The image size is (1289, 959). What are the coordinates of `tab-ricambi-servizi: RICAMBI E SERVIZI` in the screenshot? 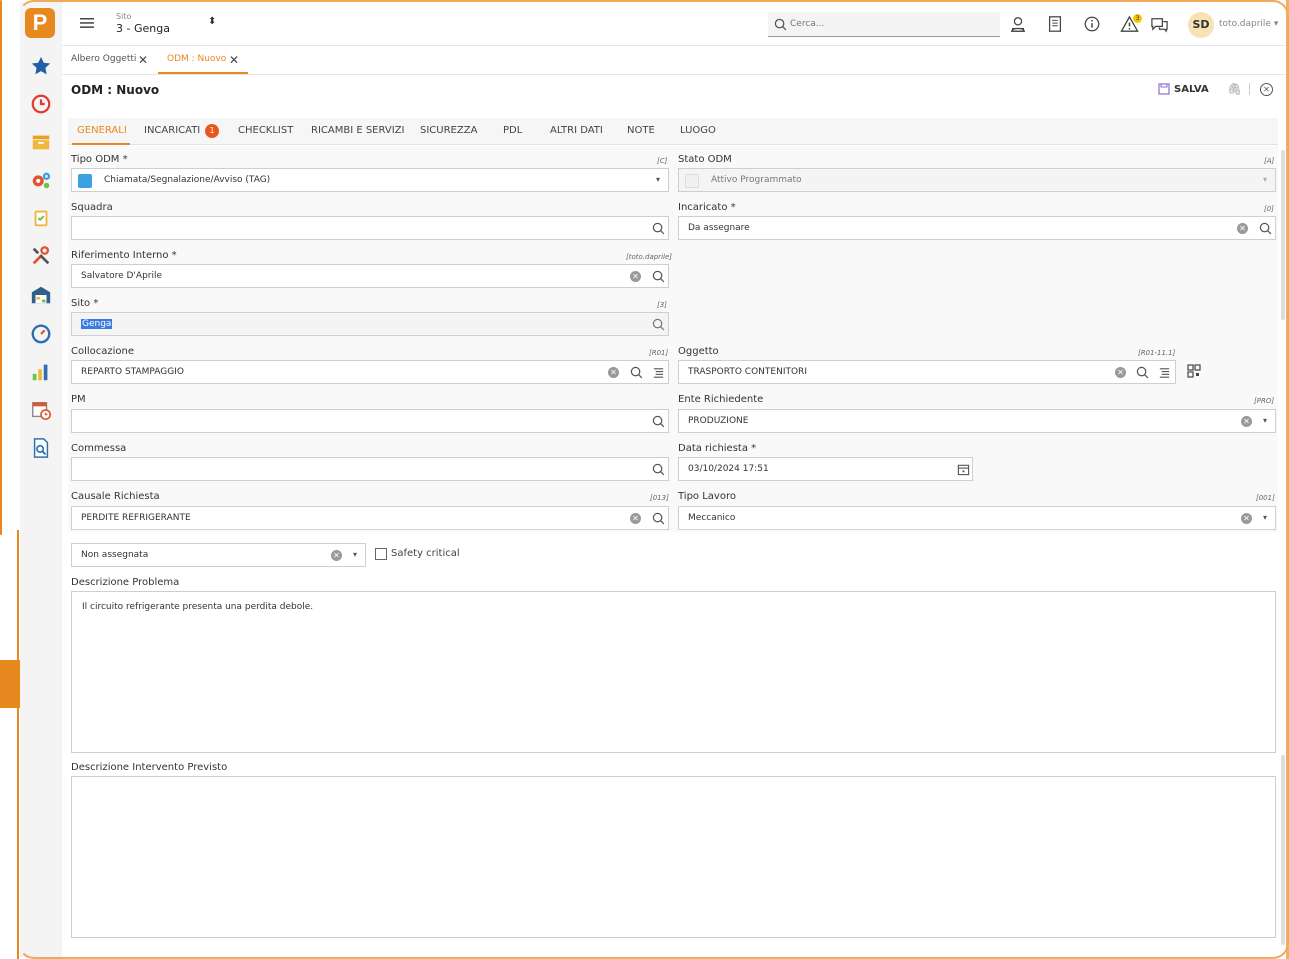 It's located at (358, 130).